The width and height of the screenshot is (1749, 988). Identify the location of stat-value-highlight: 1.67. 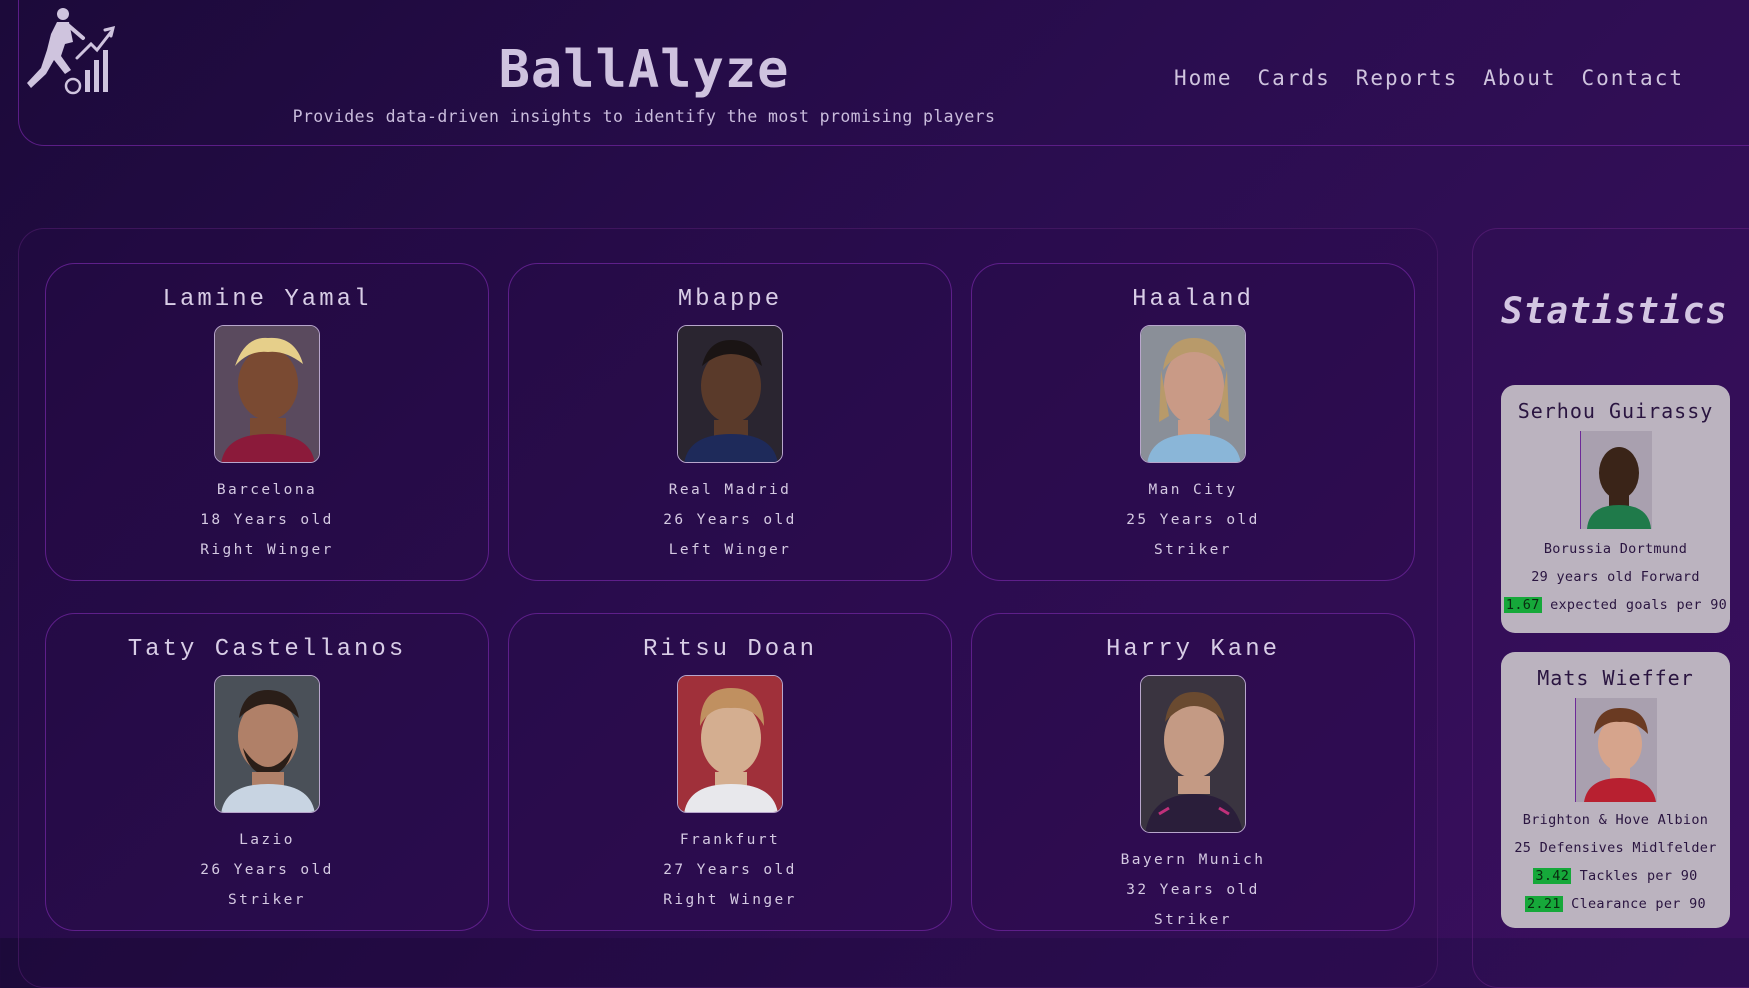
(1522, 605).